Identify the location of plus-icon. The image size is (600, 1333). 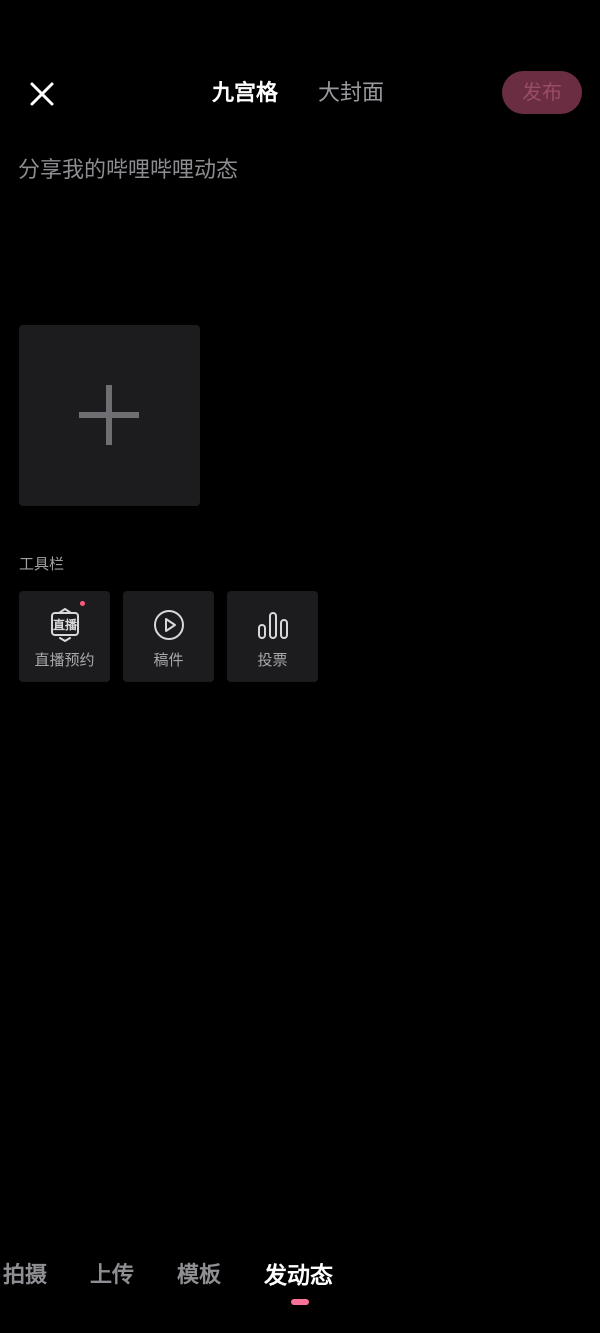
(109, 415).